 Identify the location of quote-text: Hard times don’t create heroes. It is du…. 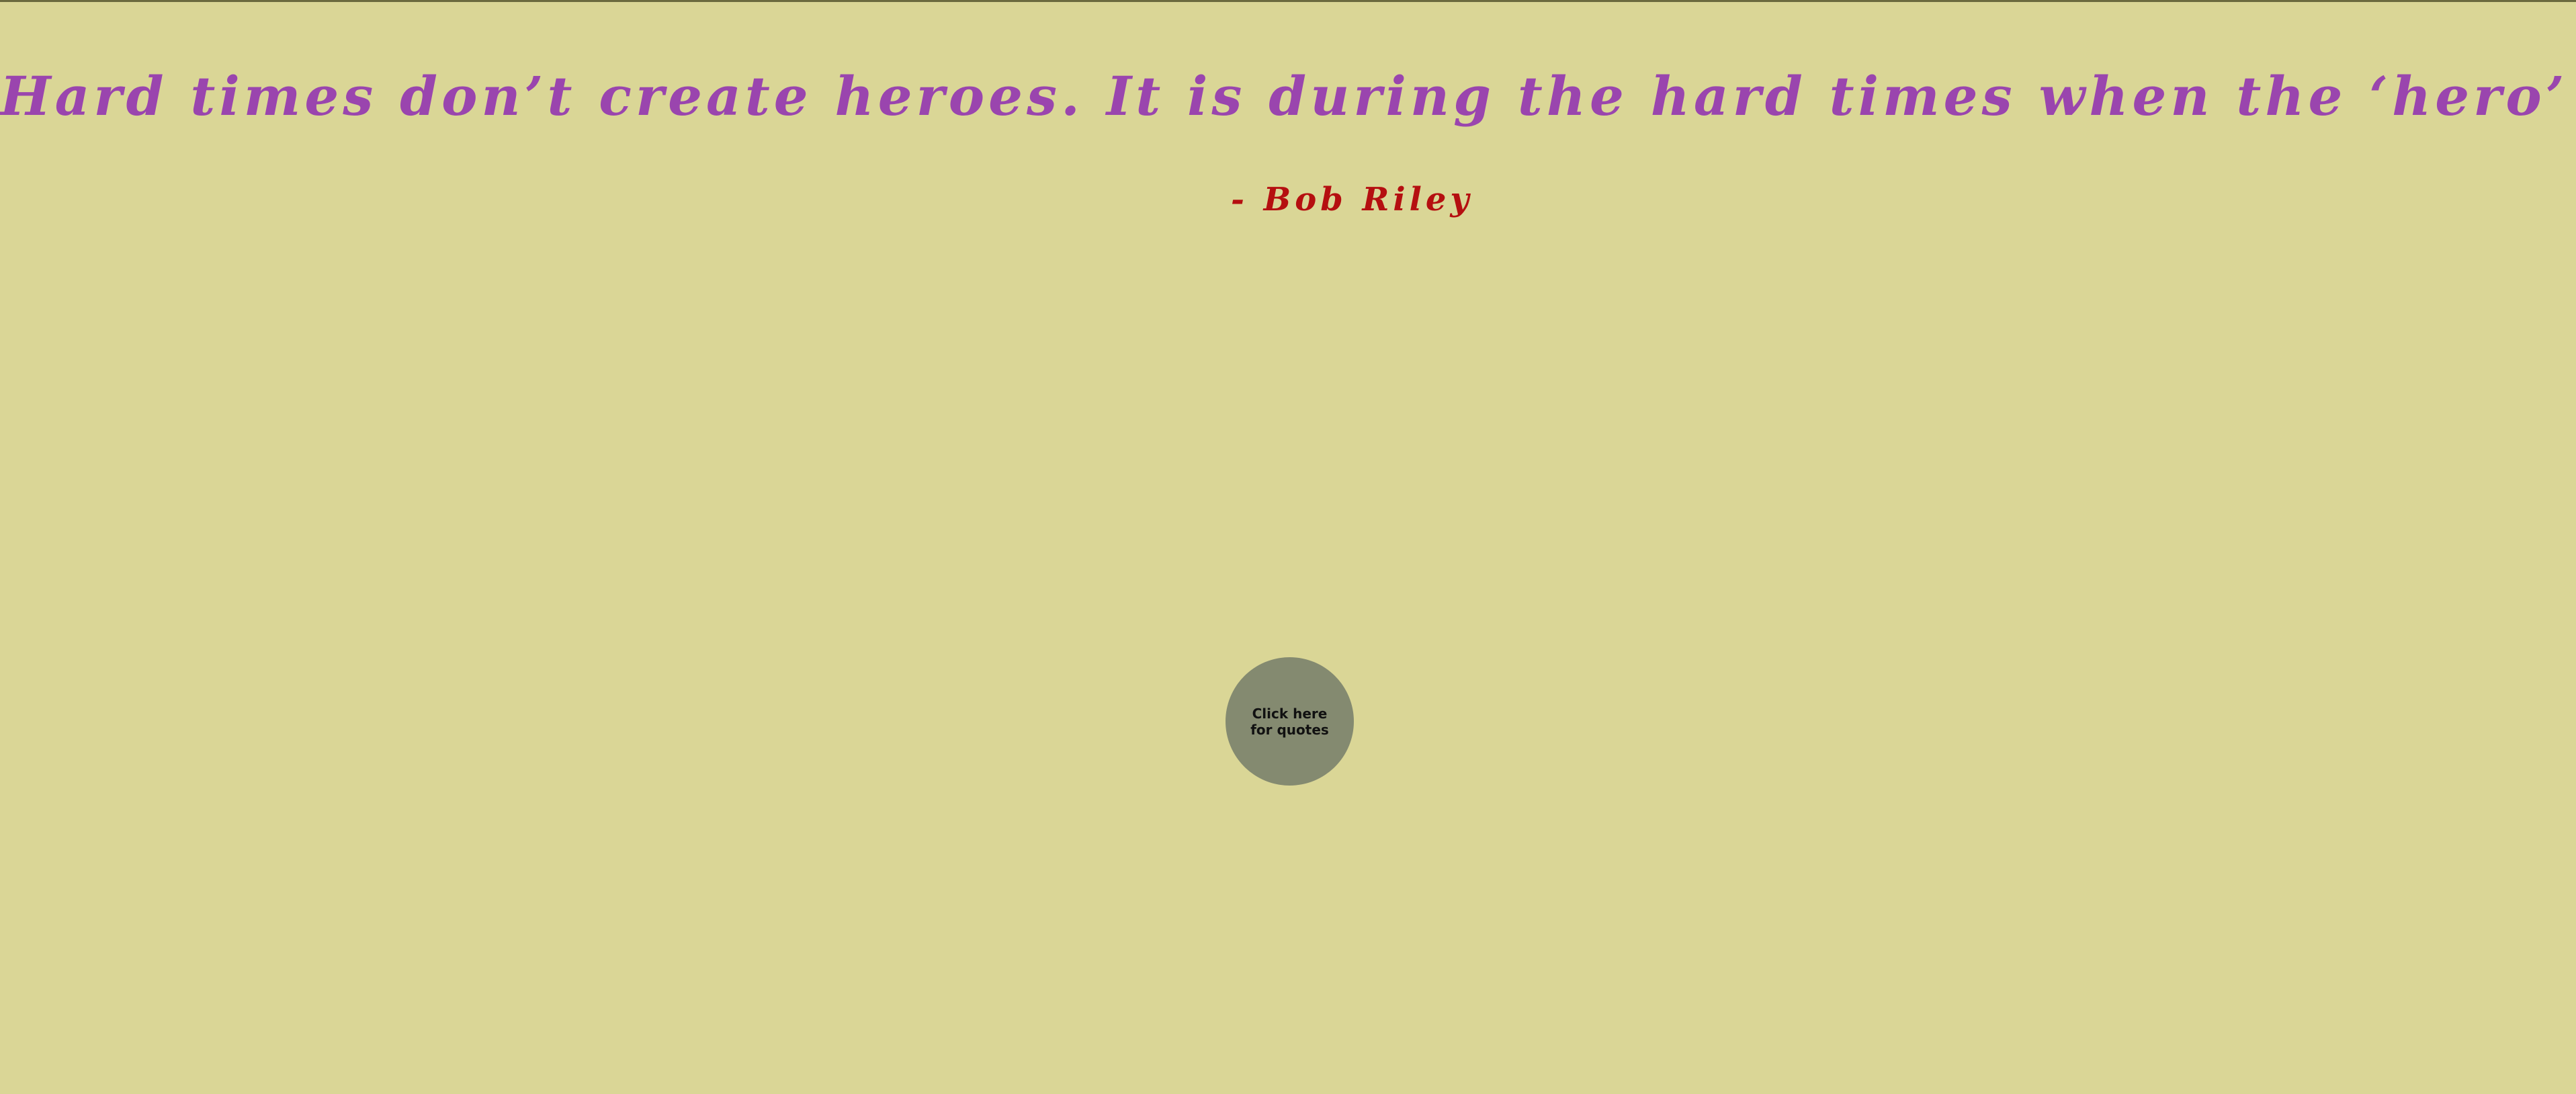
(1288, 96).